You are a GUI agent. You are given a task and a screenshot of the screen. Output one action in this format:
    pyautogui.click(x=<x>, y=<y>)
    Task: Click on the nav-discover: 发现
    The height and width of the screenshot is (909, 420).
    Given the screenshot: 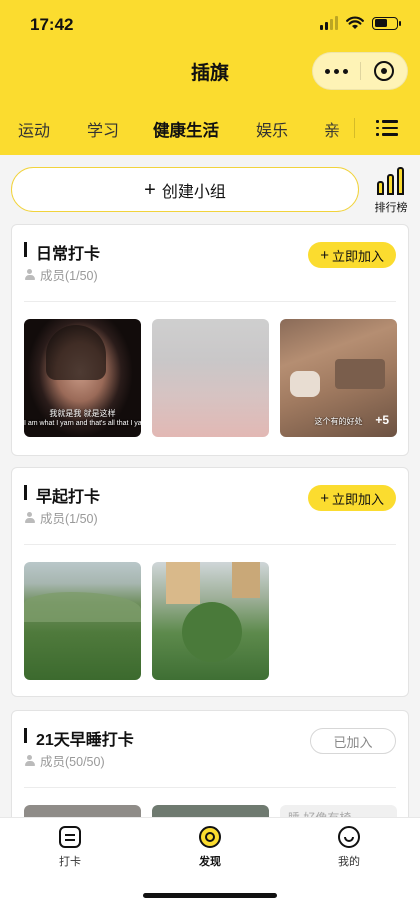 What is the action you would take?
    pyautogui.click(x=210, y=847)
    